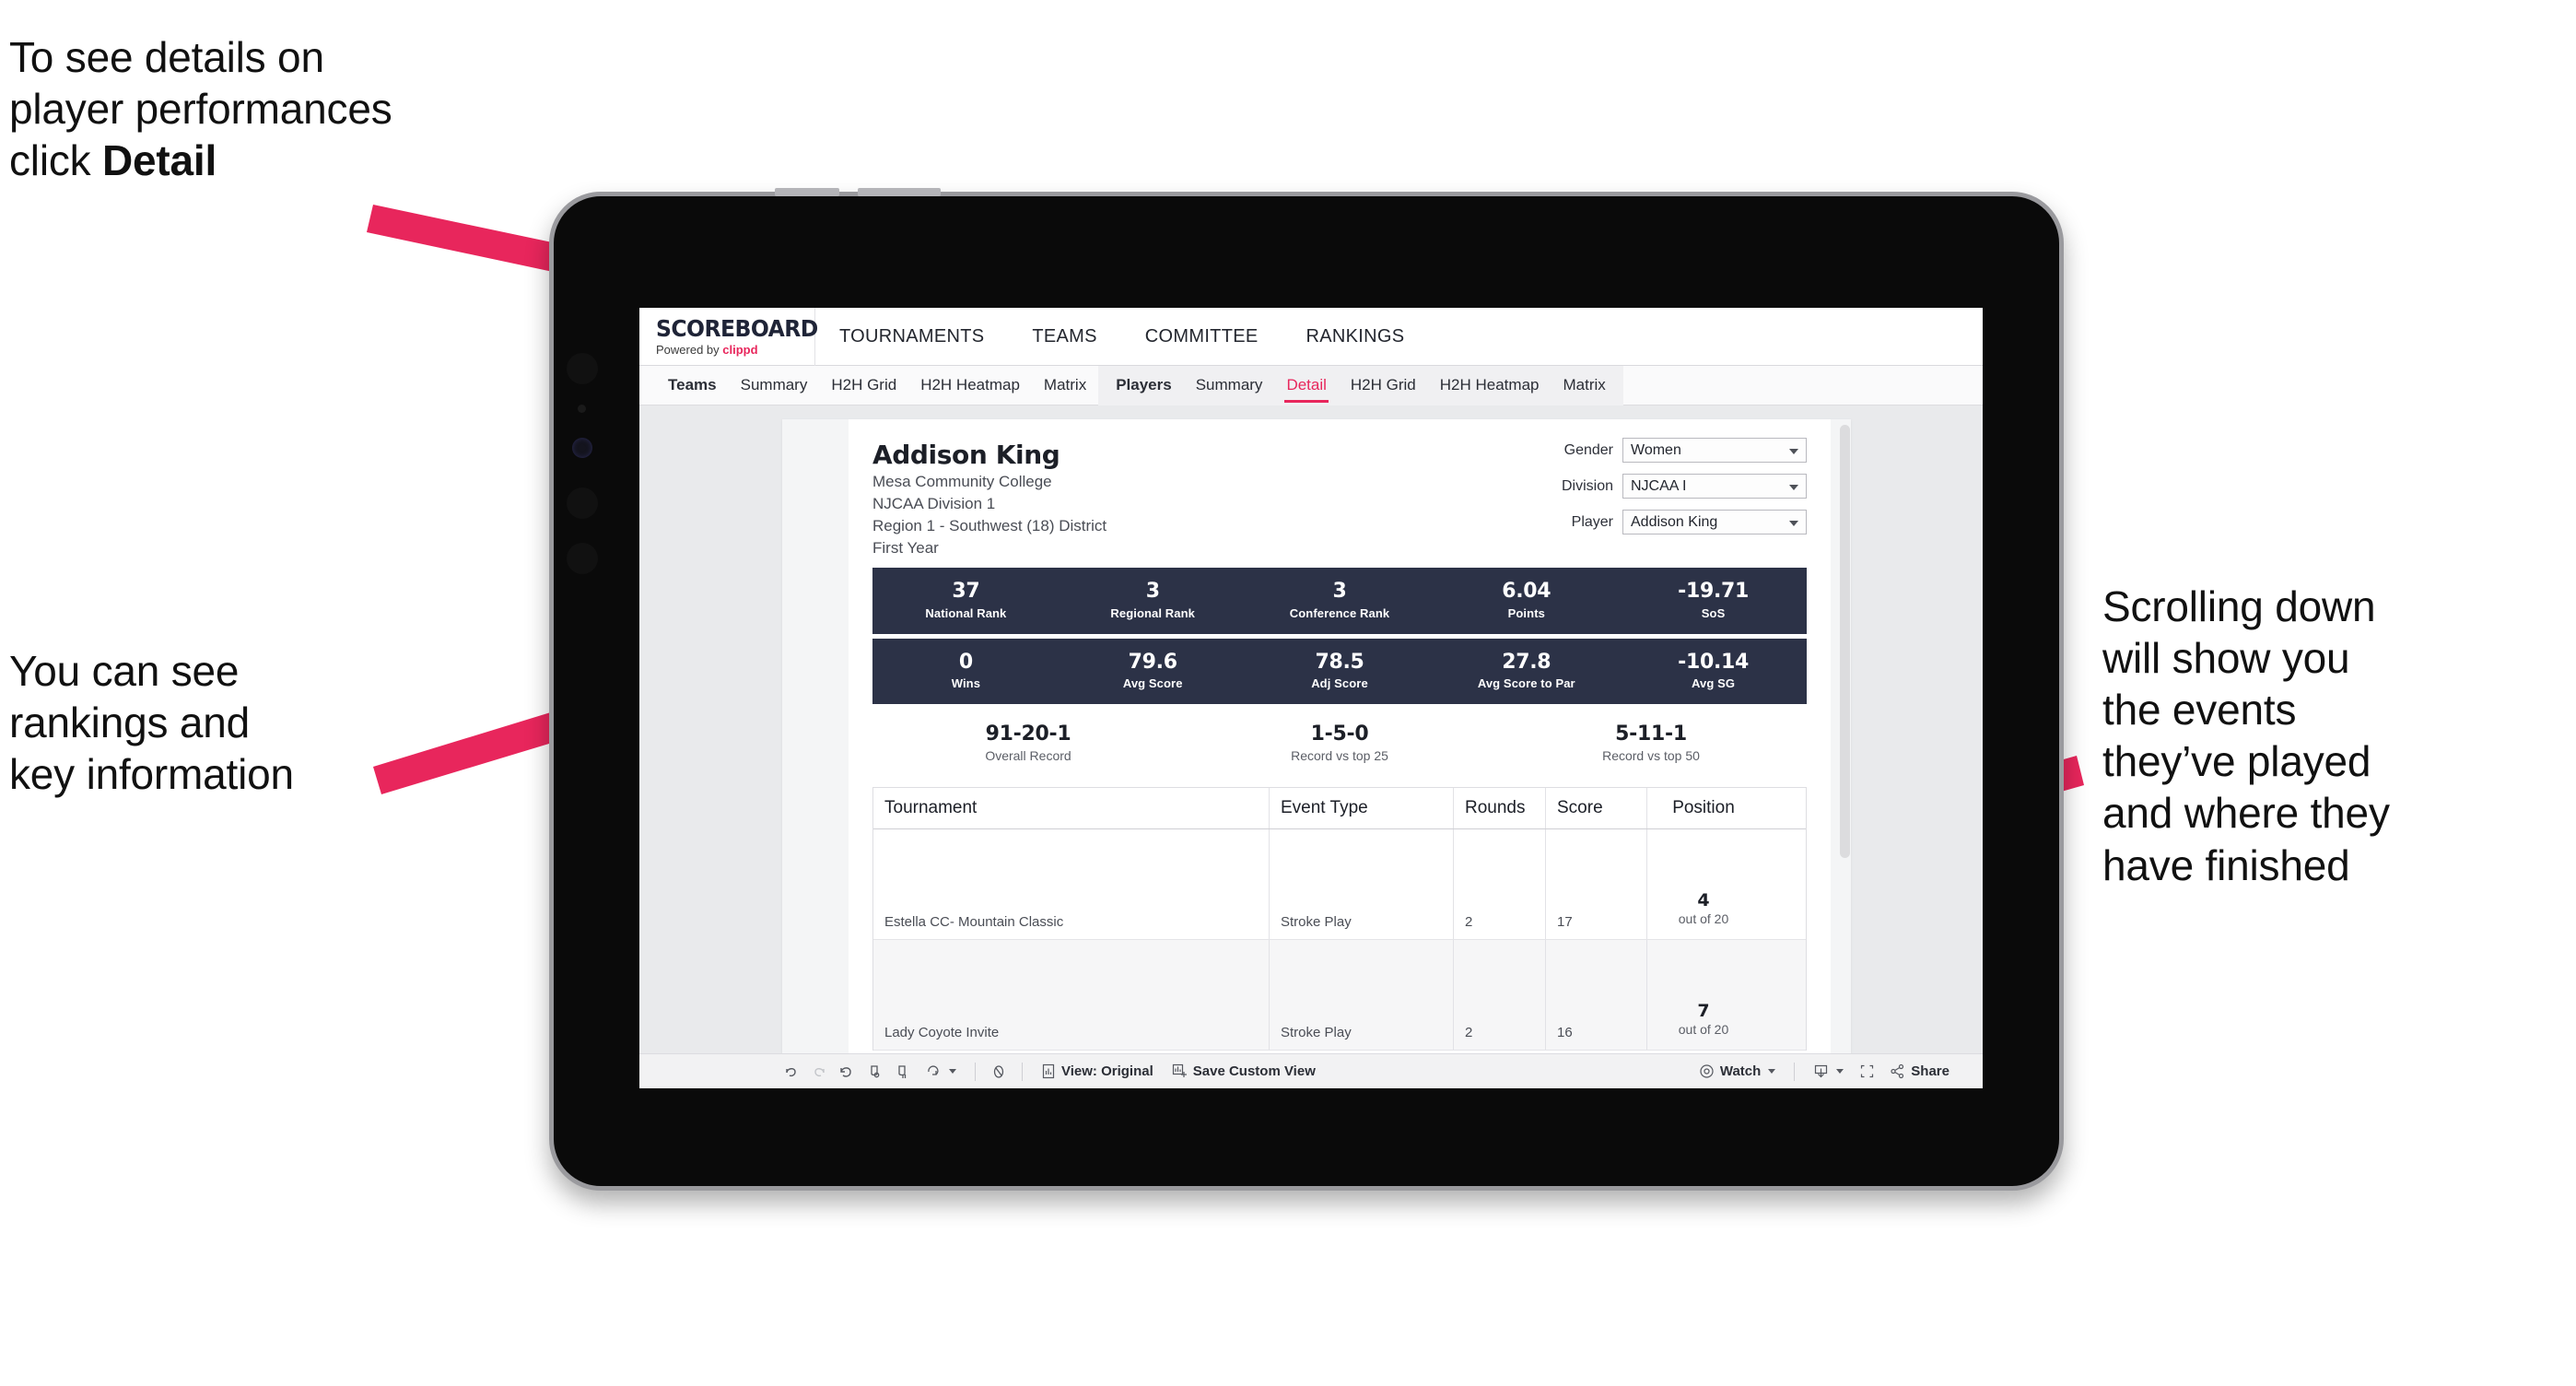  Describe the element at coordinates (1793, 487) in the screenshot. I see `chevron-down-icon` at that location.